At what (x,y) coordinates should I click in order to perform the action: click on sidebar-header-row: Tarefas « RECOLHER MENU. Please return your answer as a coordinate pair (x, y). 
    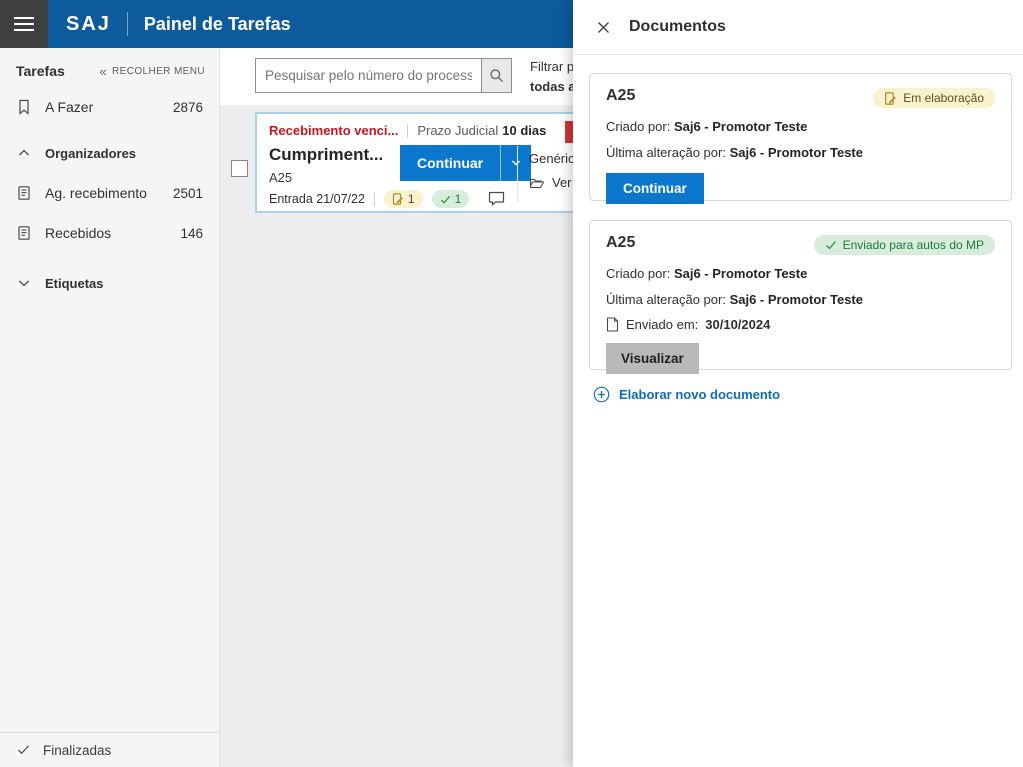
    Looking at the image, I should click on (109, 67).